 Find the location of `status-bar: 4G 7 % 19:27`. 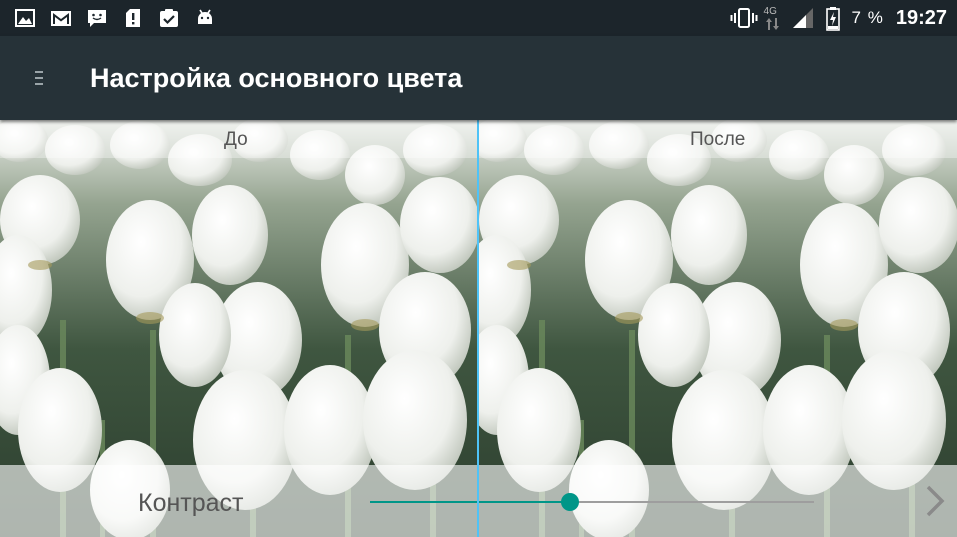

status-bar: 4G 7 % 19:27 is located at coordinates (478, 18).